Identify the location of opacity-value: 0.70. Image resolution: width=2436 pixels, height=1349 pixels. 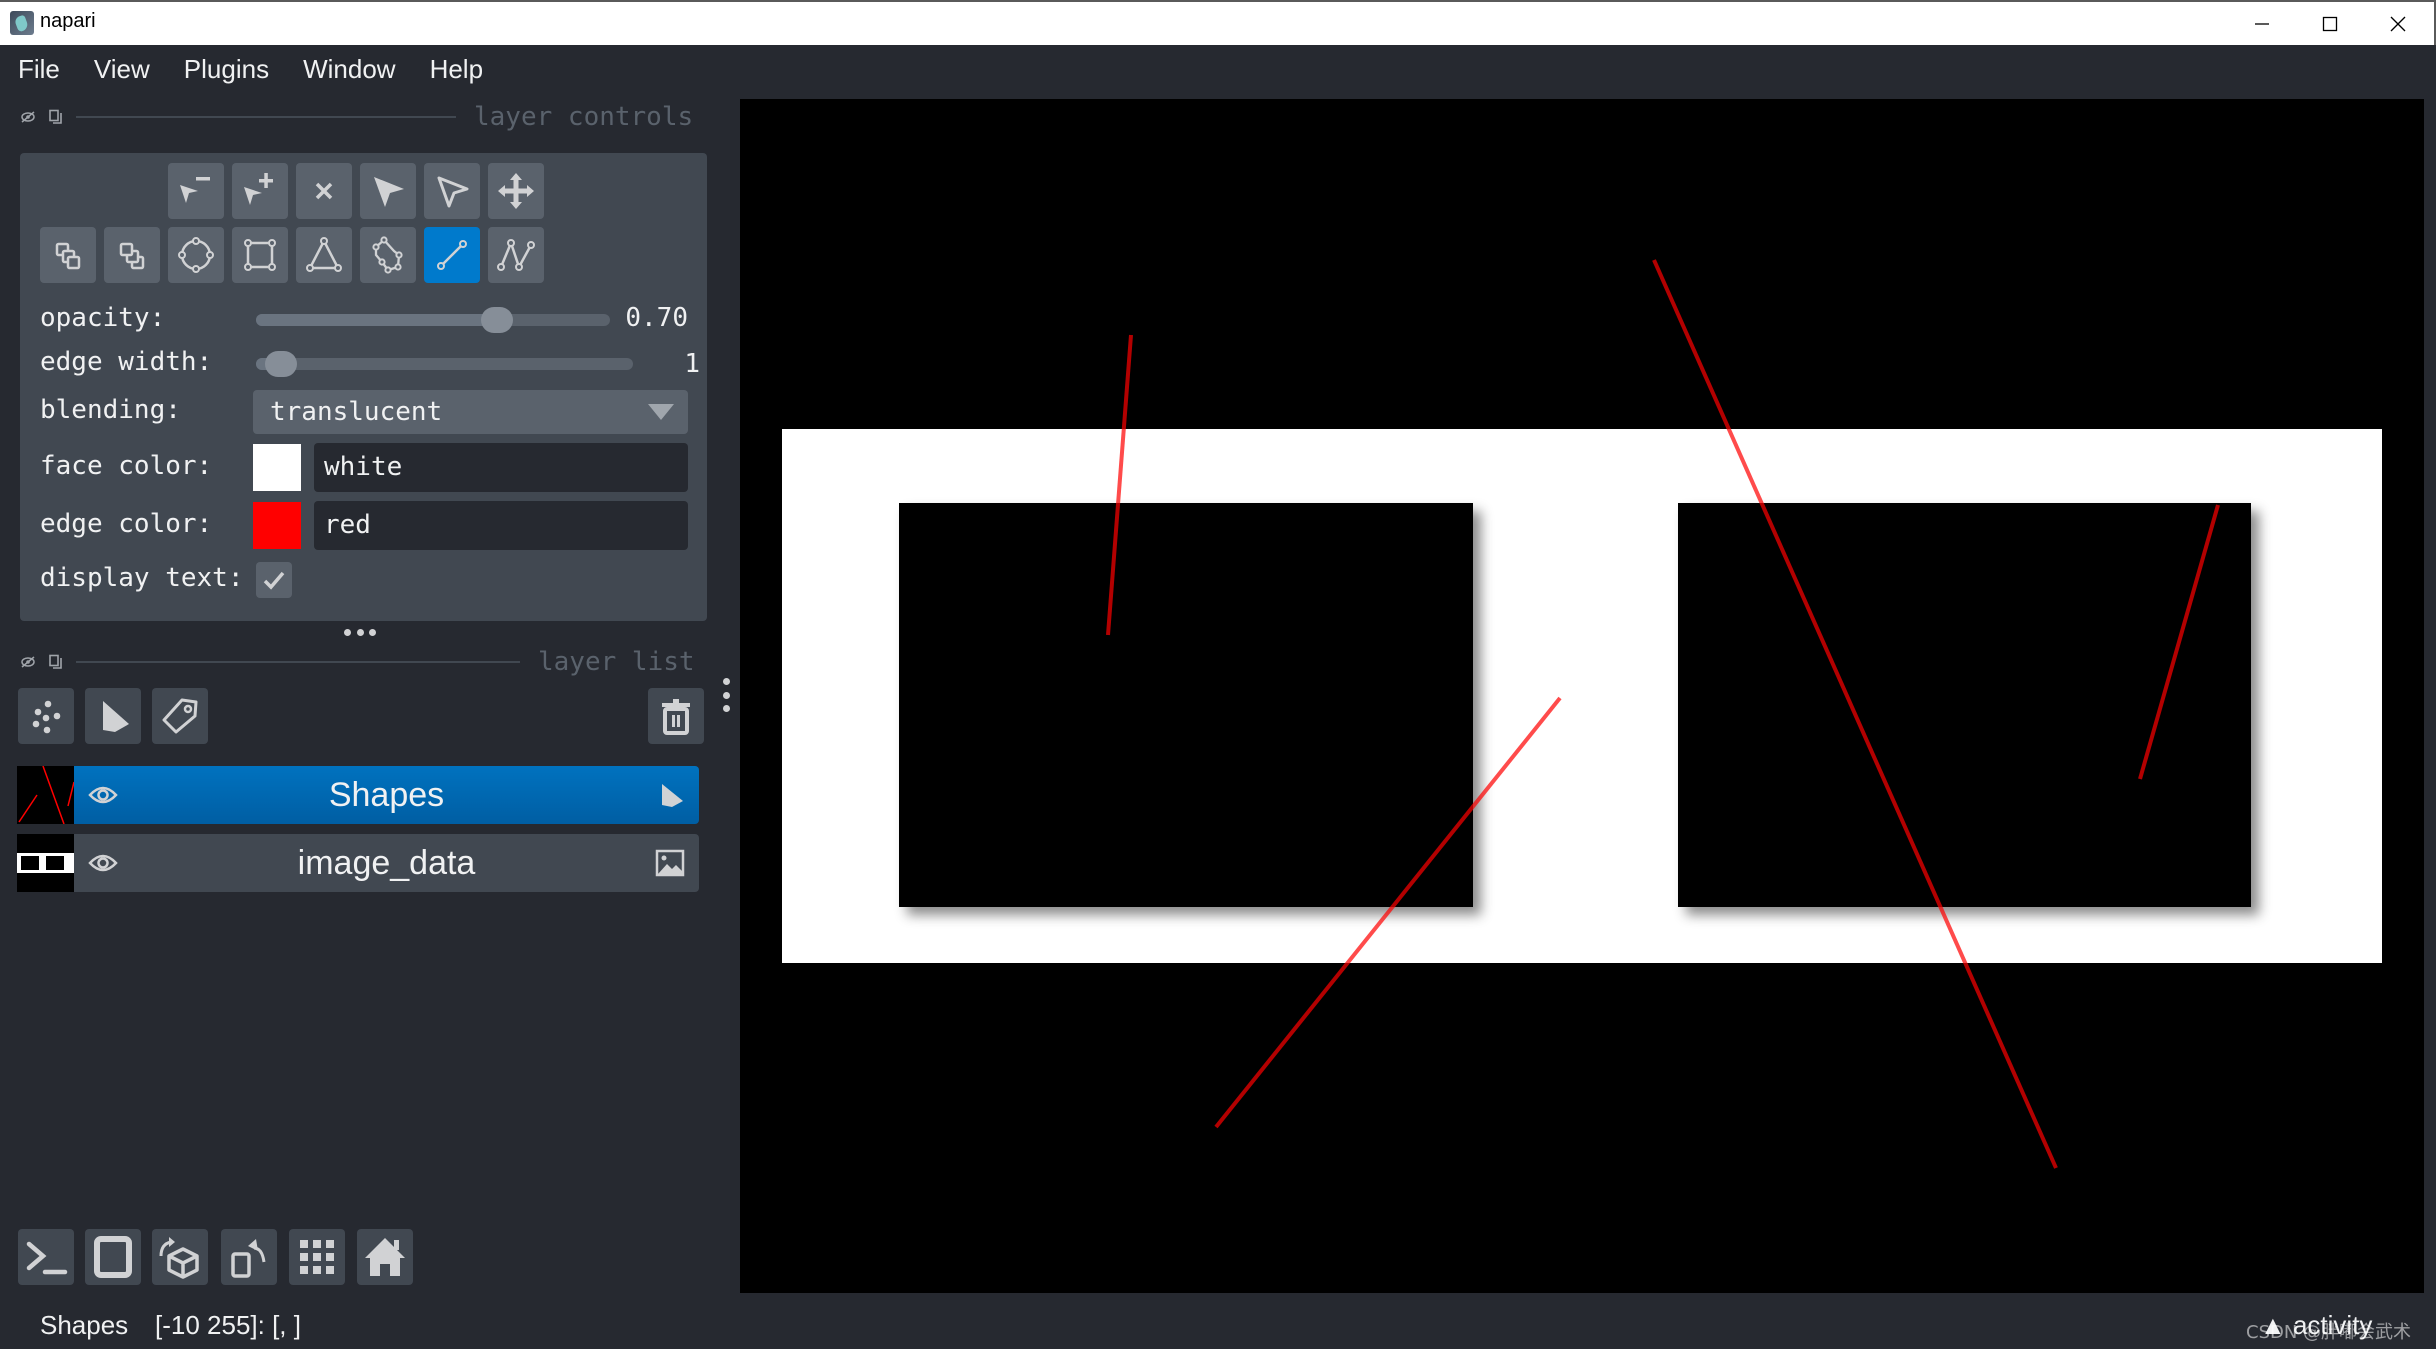
(656, 318).